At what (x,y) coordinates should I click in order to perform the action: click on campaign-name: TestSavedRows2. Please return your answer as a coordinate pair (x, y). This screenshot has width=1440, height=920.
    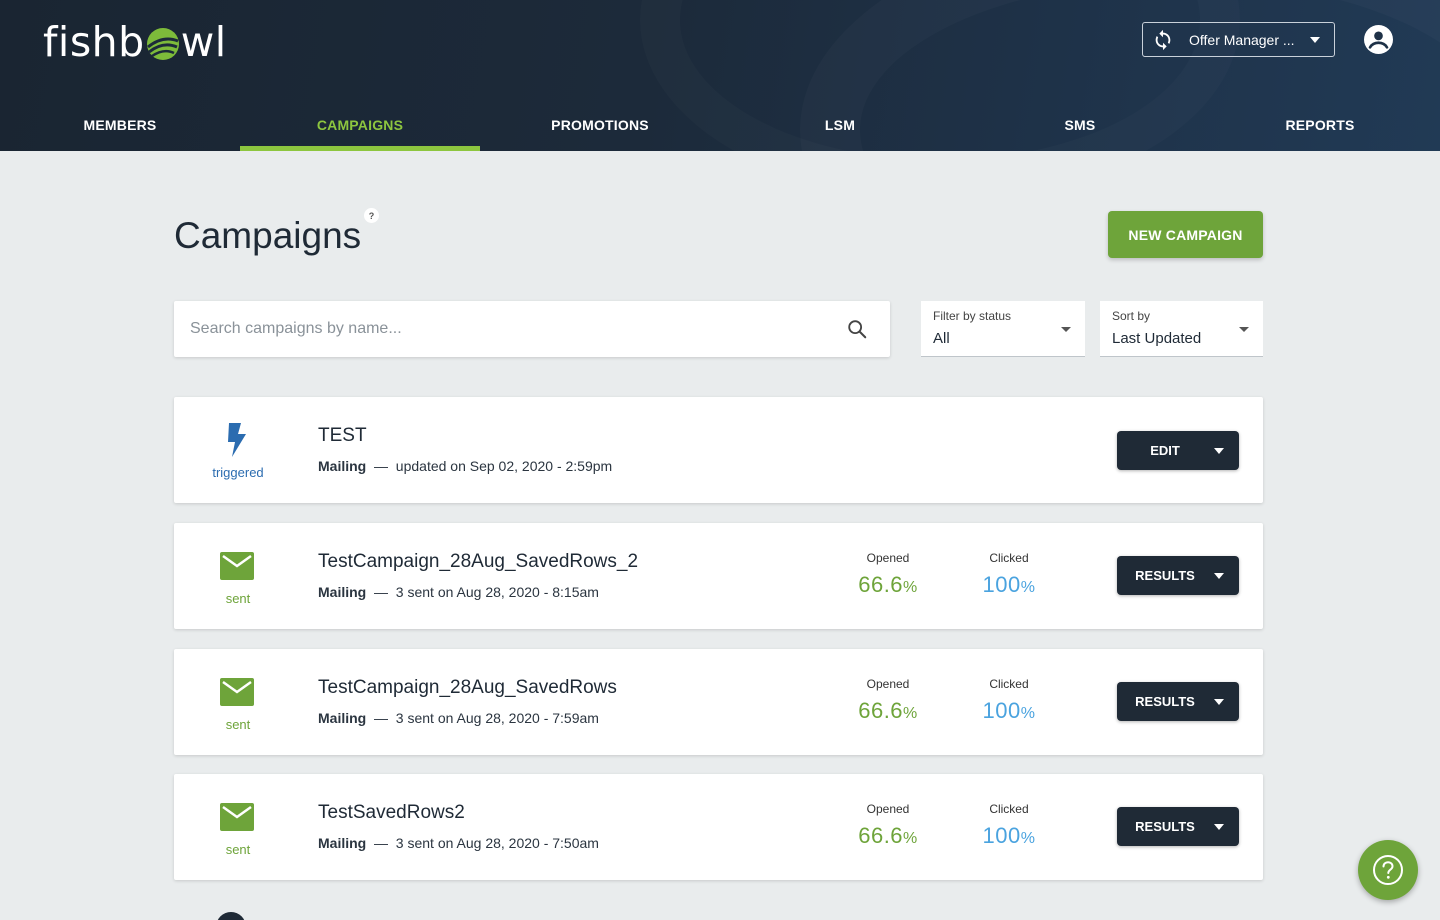
    Looking at the image, I should click on (391, 813).